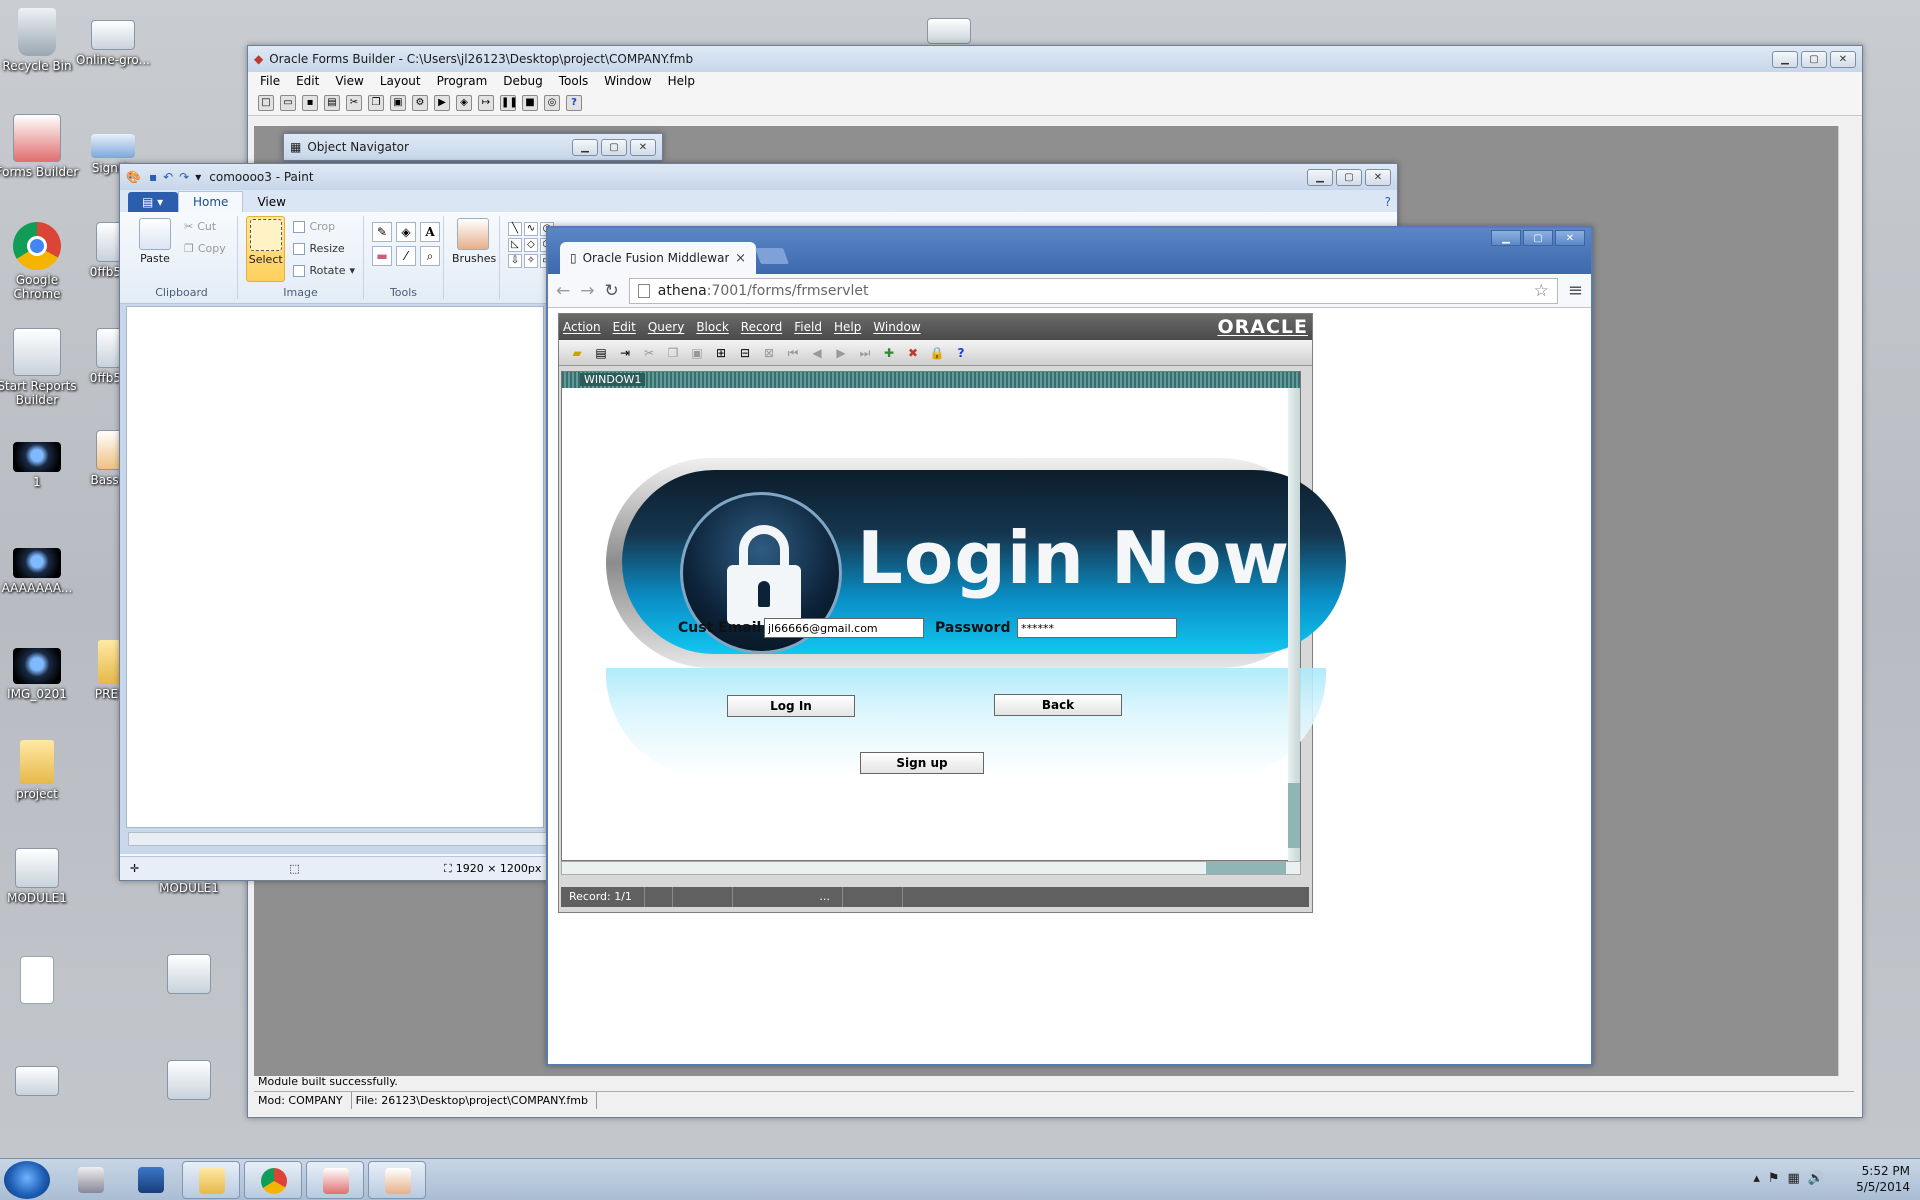 The width and height of the screenshot is (1920, 1200). What do you see at coordinates (1847, 601) in the screenshot?
I see `forms-builder-vertical-scrollbar` at bounding box center [1847, 601].